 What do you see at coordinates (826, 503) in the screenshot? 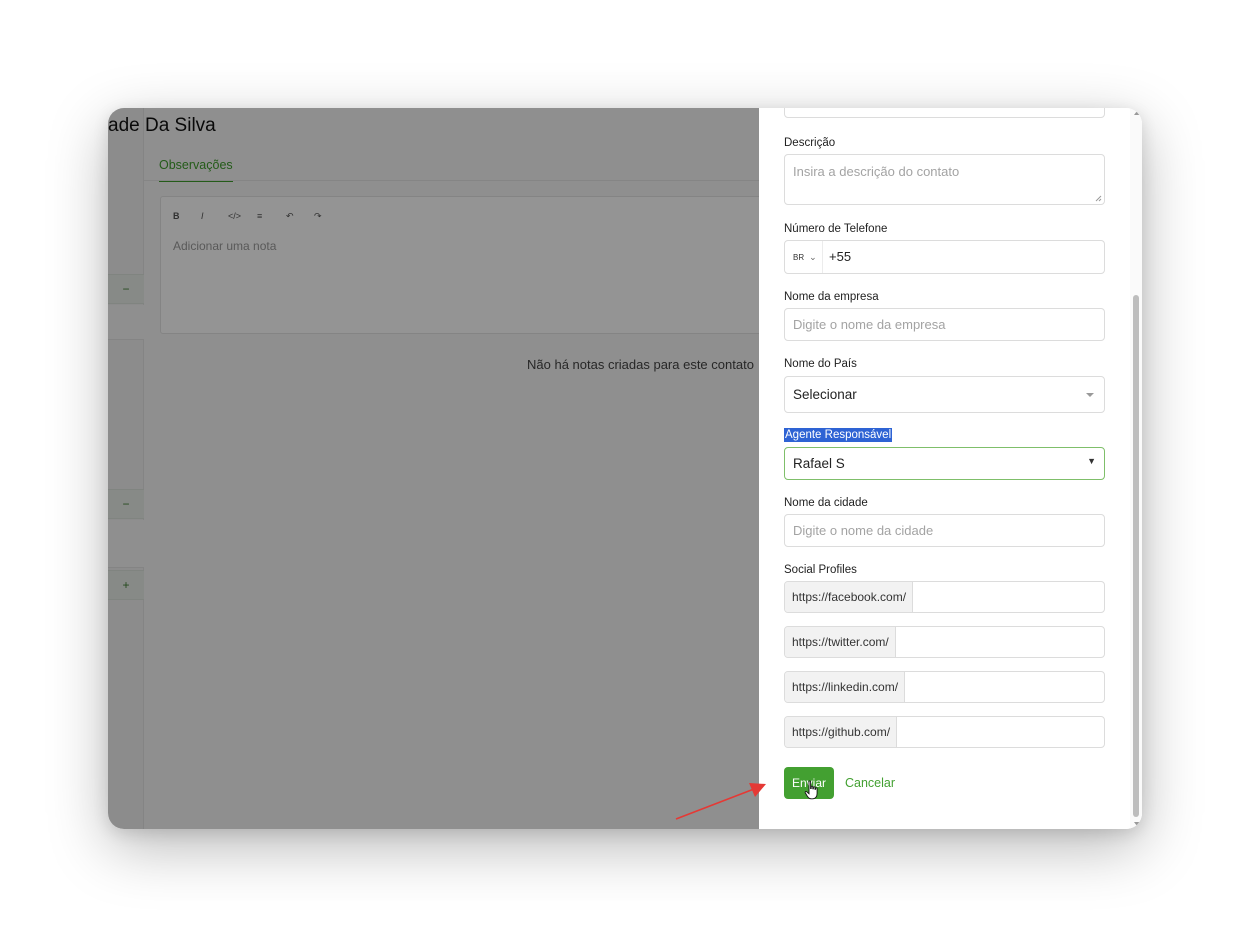
I see `city-label: Nome da cidade` at bounding box center [826, 503].